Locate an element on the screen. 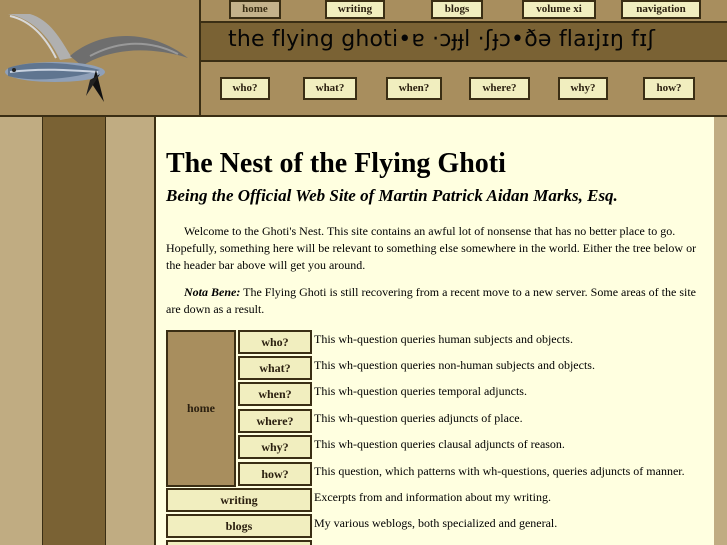  tree-blogs-link: blogs is located at coordinates (239, 526).